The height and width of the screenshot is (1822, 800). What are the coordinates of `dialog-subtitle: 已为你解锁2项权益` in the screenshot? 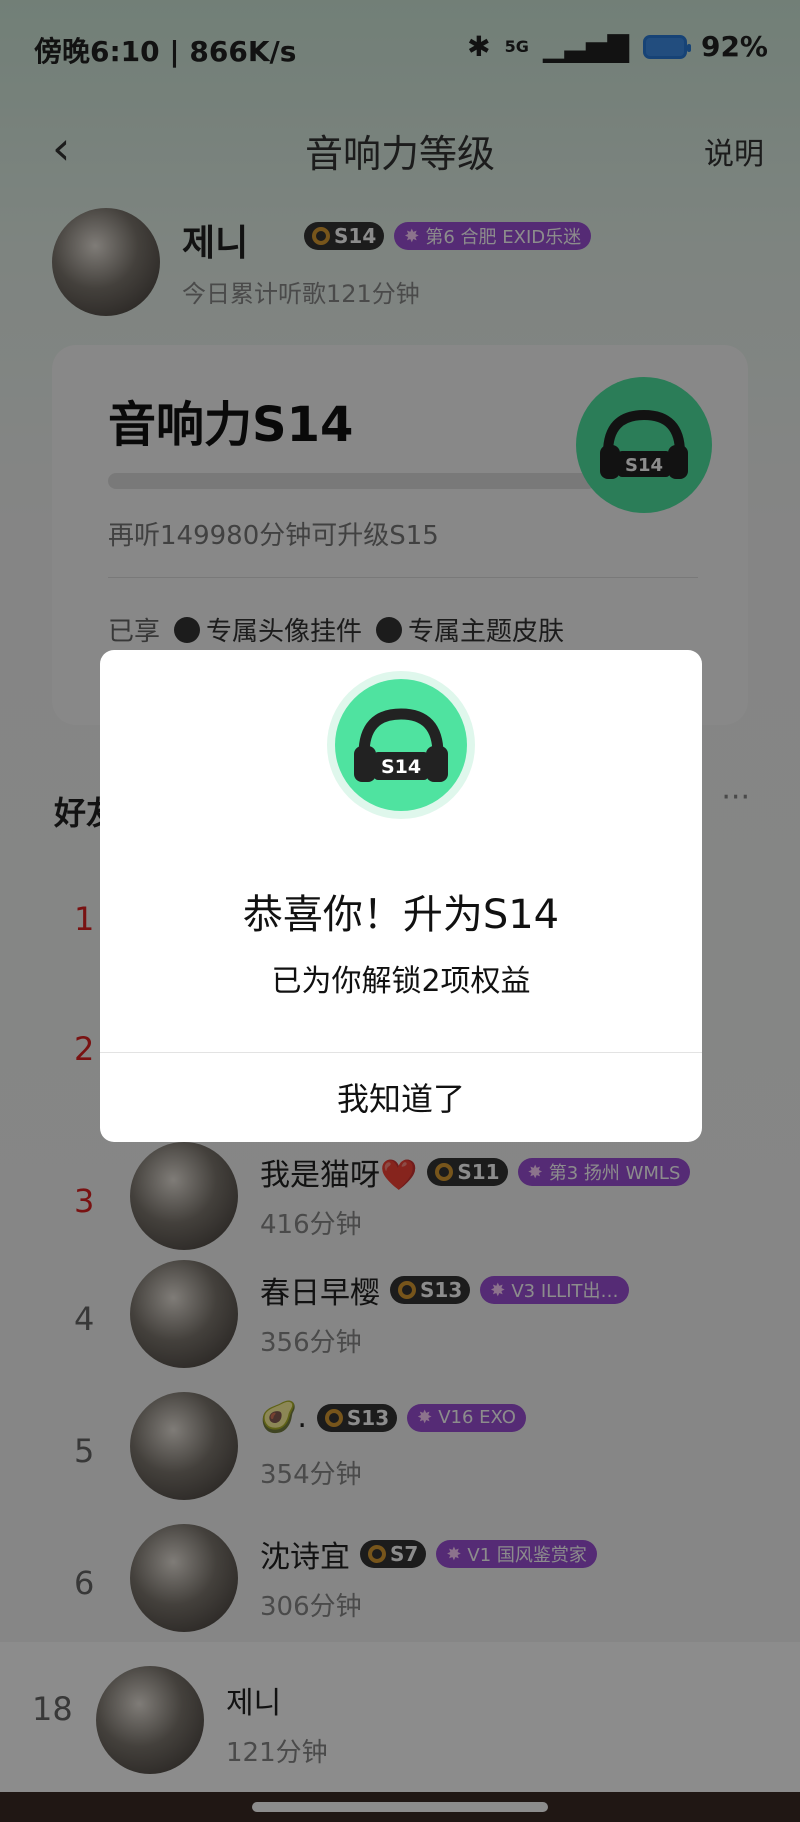 It's located at (401, 981).